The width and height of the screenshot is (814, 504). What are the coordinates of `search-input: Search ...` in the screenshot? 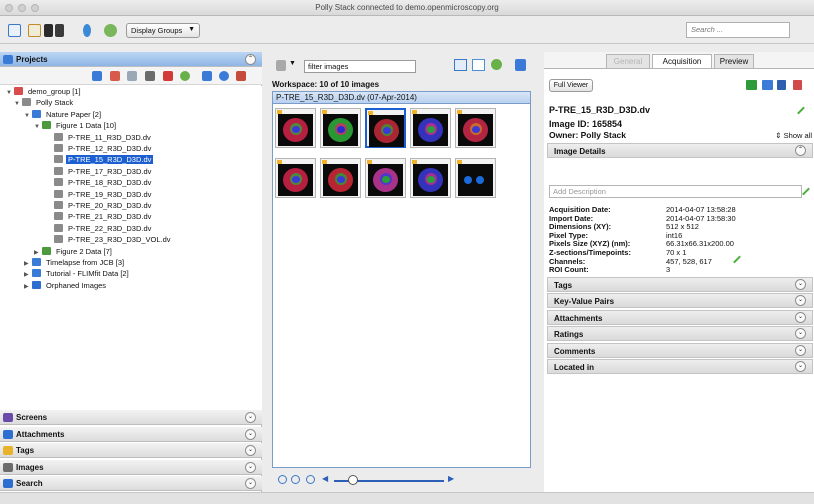 It's located at (738, 30).